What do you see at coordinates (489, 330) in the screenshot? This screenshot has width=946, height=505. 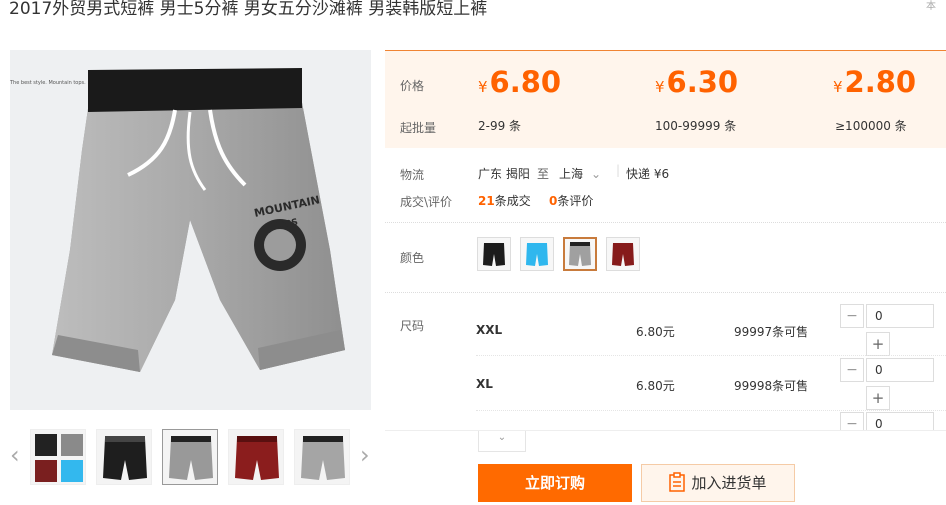 I see `sku-name: XXL` at bounding box center [489, 330].